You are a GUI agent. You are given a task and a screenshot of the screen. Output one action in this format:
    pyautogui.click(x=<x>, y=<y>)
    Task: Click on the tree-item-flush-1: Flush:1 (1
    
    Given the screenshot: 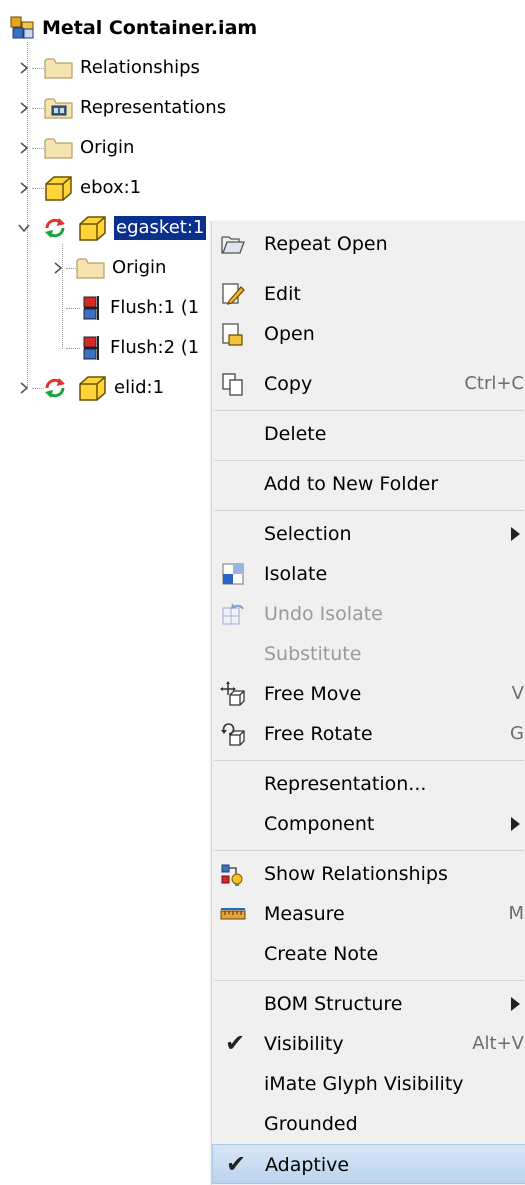 What is the action you would take?
    pyautogui.click(x=139, y=308)
    